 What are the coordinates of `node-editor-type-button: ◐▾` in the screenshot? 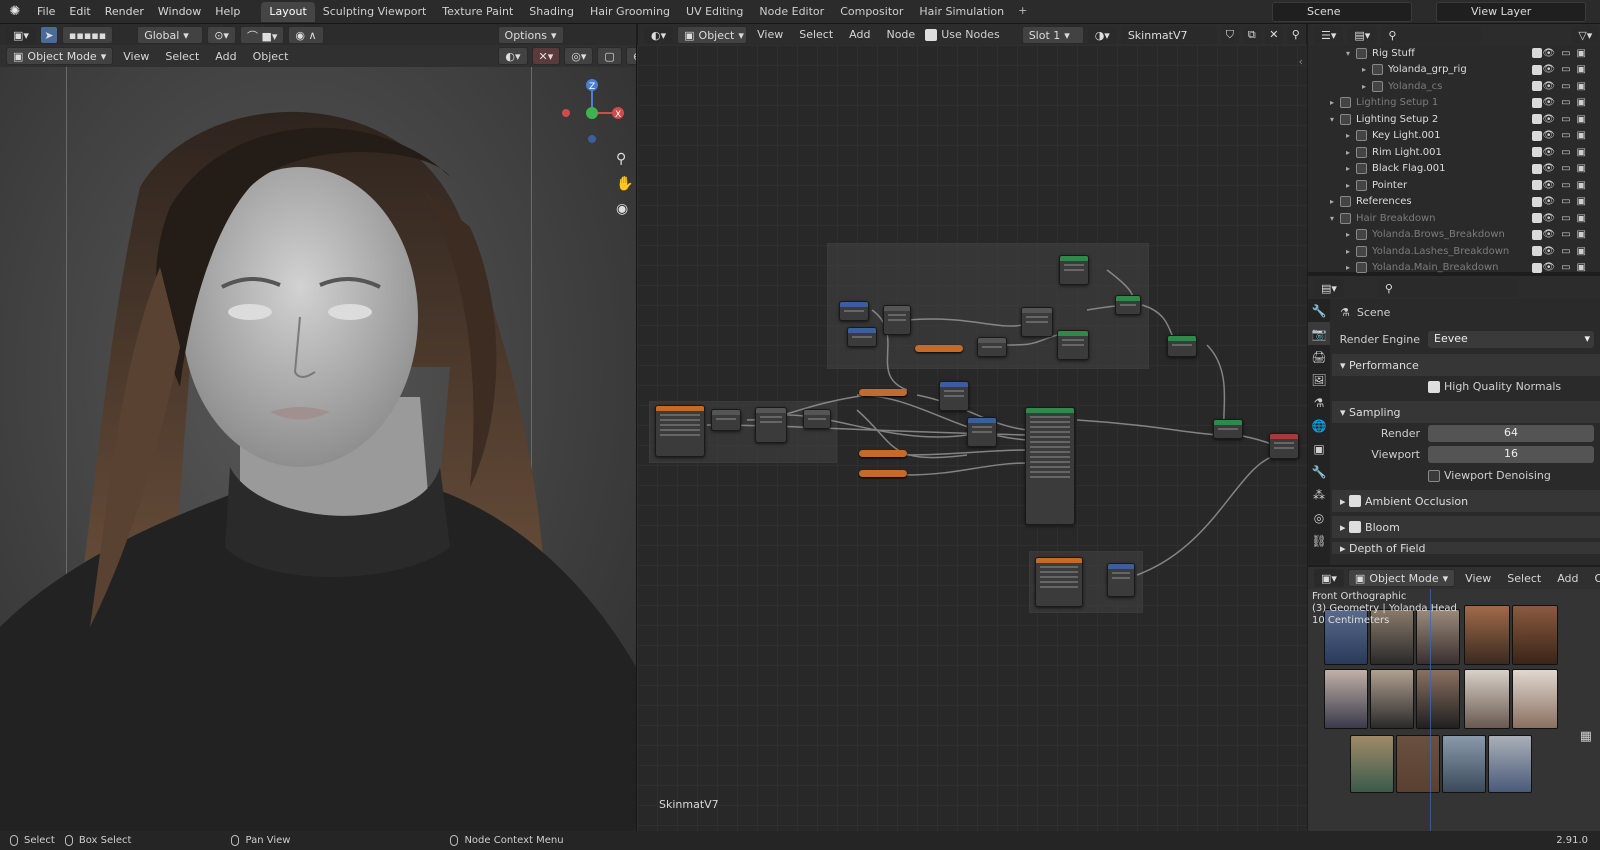 It's located at (659, 34).